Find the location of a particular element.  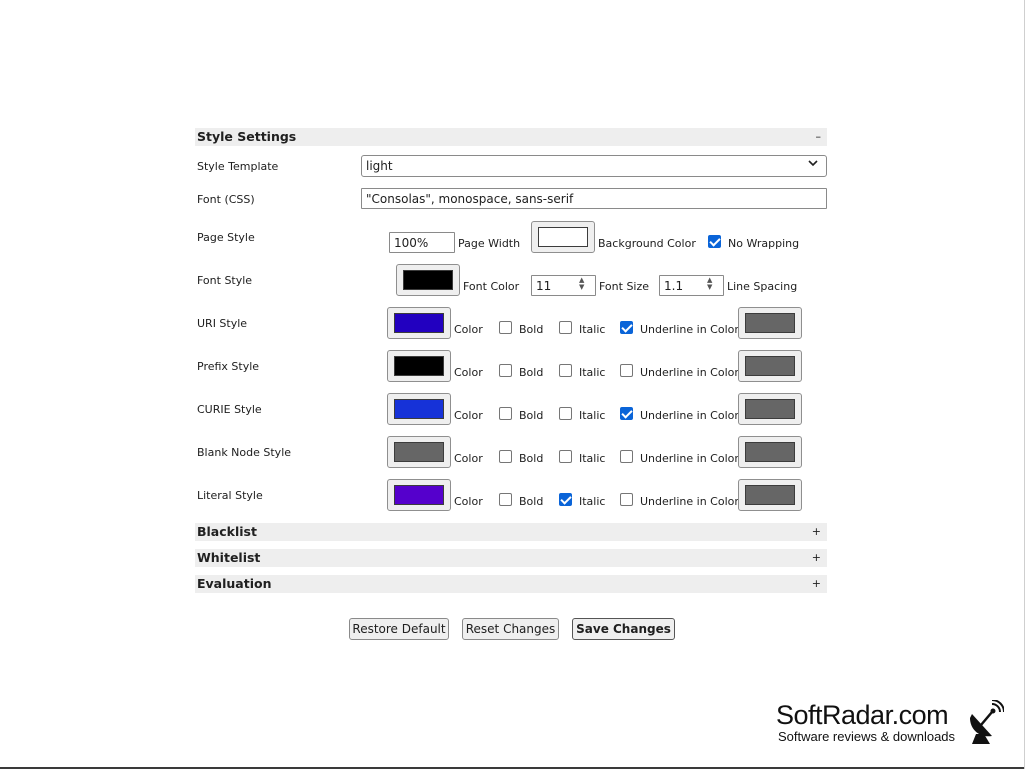

reset-changes-button: Reset Changes is located at coordinates (510, 629).